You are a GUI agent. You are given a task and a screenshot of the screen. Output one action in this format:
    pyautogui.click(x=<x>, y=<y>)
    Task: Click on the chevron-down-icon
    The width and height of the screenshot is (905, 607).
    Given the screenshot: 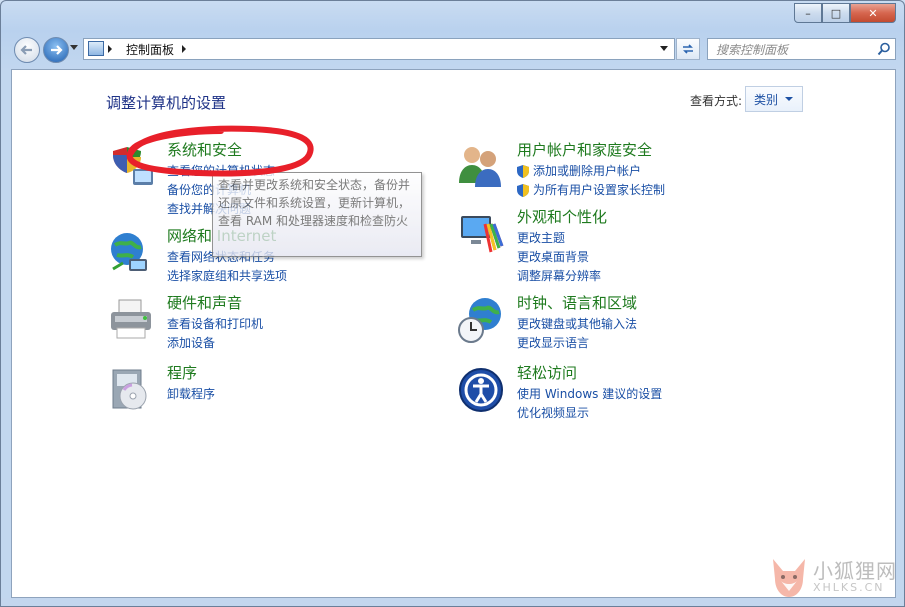 What is the action you would take?
    pyautogui.click(x=789, y=99)
    